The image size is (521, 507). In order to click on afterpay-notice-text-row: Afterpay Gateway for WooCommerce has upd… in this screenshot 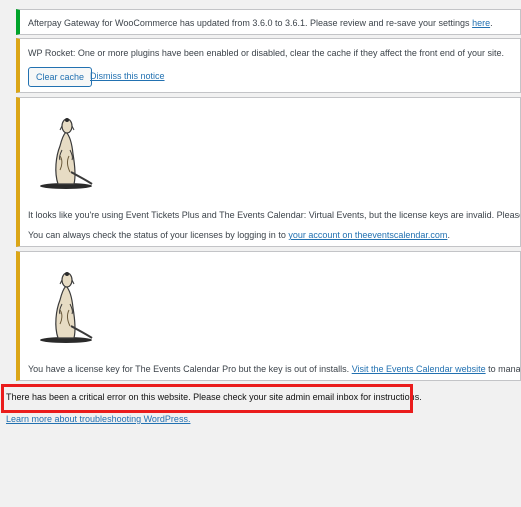, I will do `click(260, 23)`.